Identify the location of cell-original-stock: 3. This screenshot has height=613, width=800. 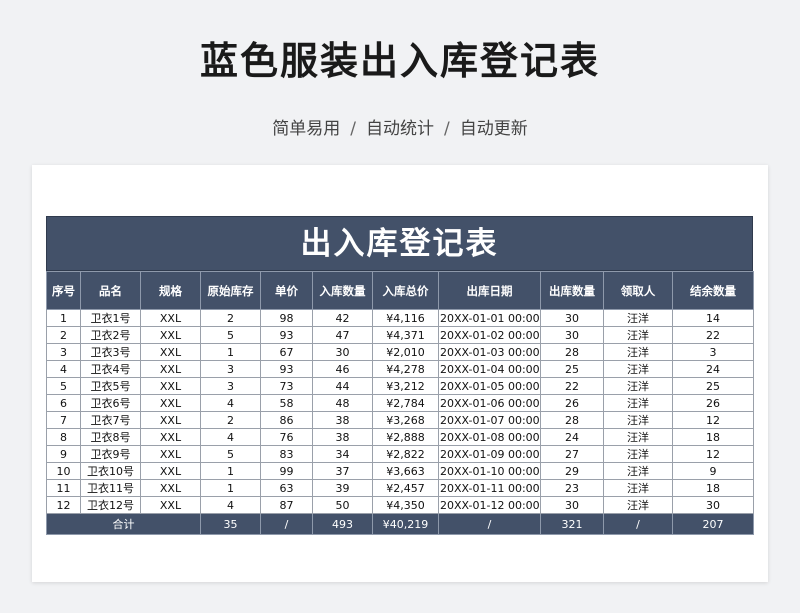
(230, 369).